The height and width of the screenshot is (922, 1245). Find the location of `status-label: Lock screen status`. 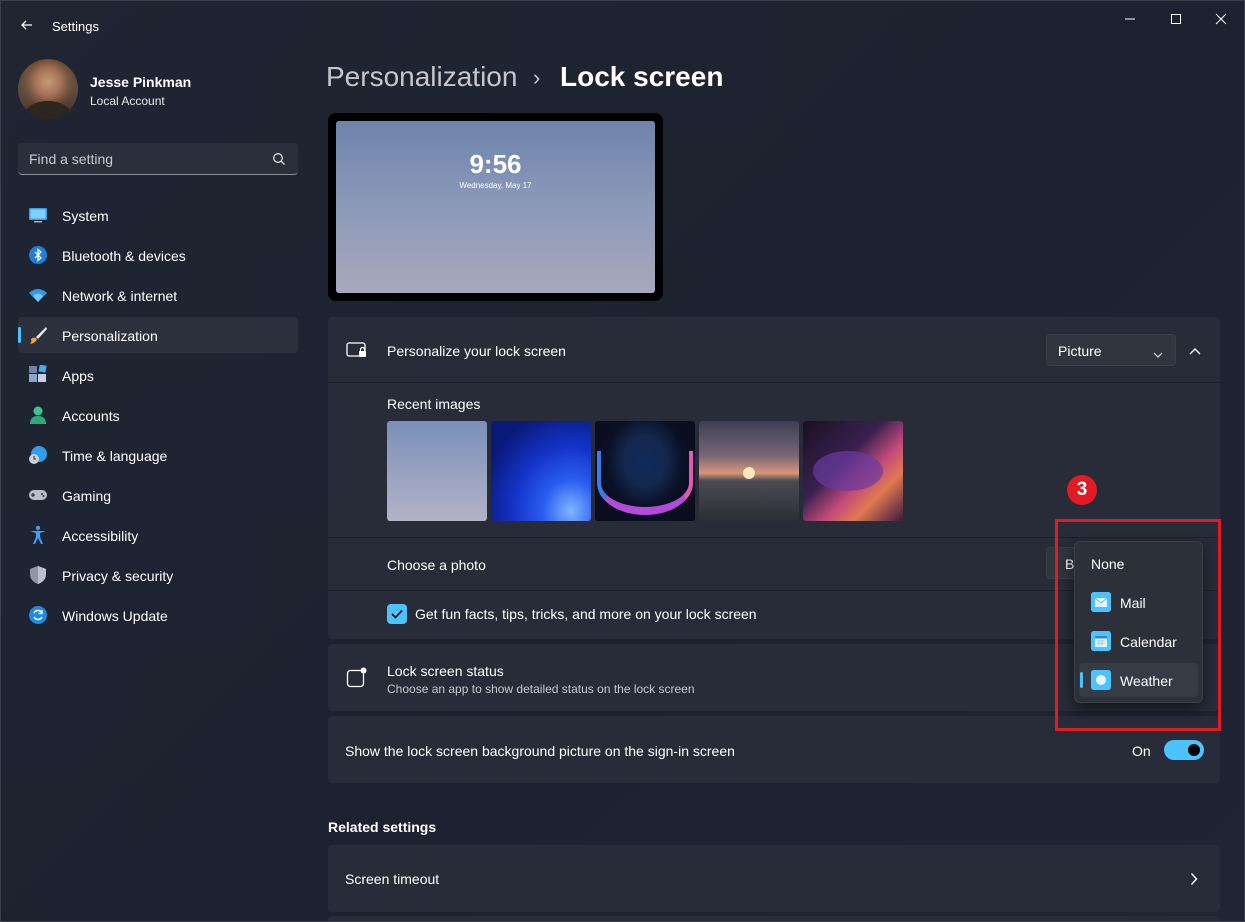

status-label: Lock screen status is located at coordinates (445, 671).